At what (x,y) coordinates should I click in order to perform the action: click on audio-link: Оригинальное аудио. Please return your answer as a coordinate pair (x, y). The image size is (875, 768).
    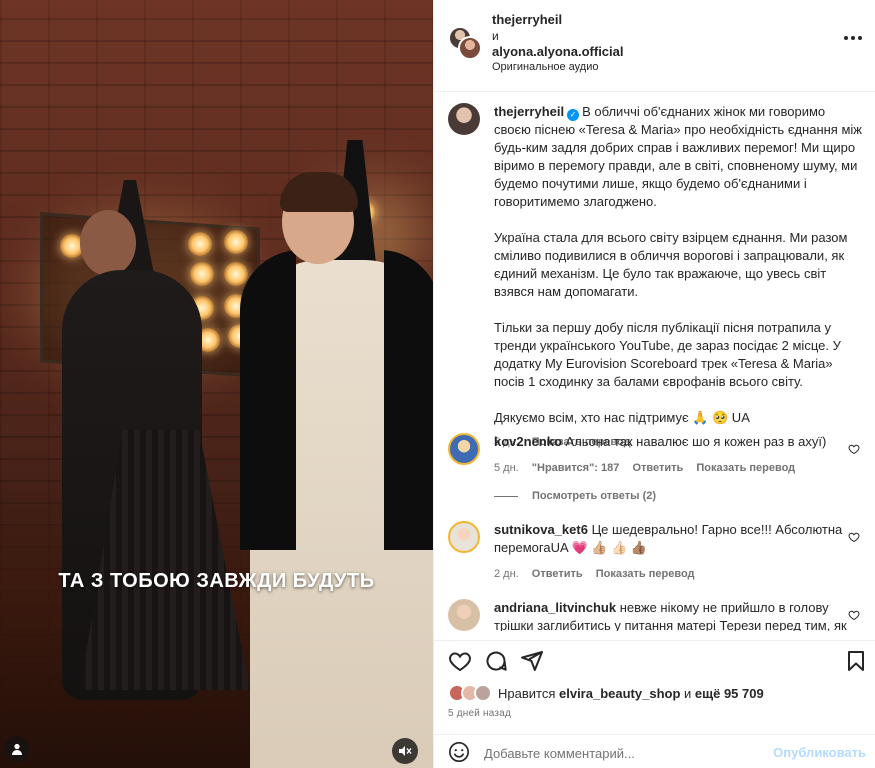
    Looking at the image, I should click on (545, 67).